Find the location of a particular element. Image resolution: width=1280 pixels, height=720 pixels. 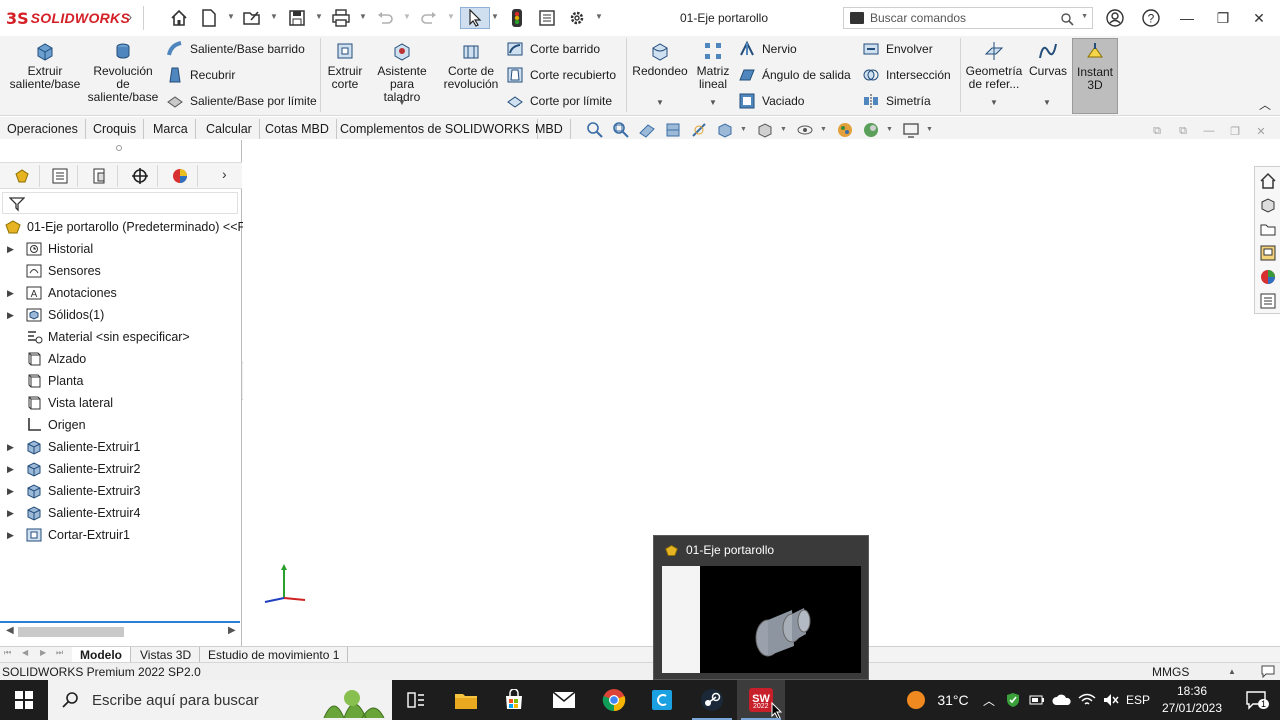

tree-item-cortar-extruir1: ▶ Cortar-Extruir1 is located at coordinates (121, 535).